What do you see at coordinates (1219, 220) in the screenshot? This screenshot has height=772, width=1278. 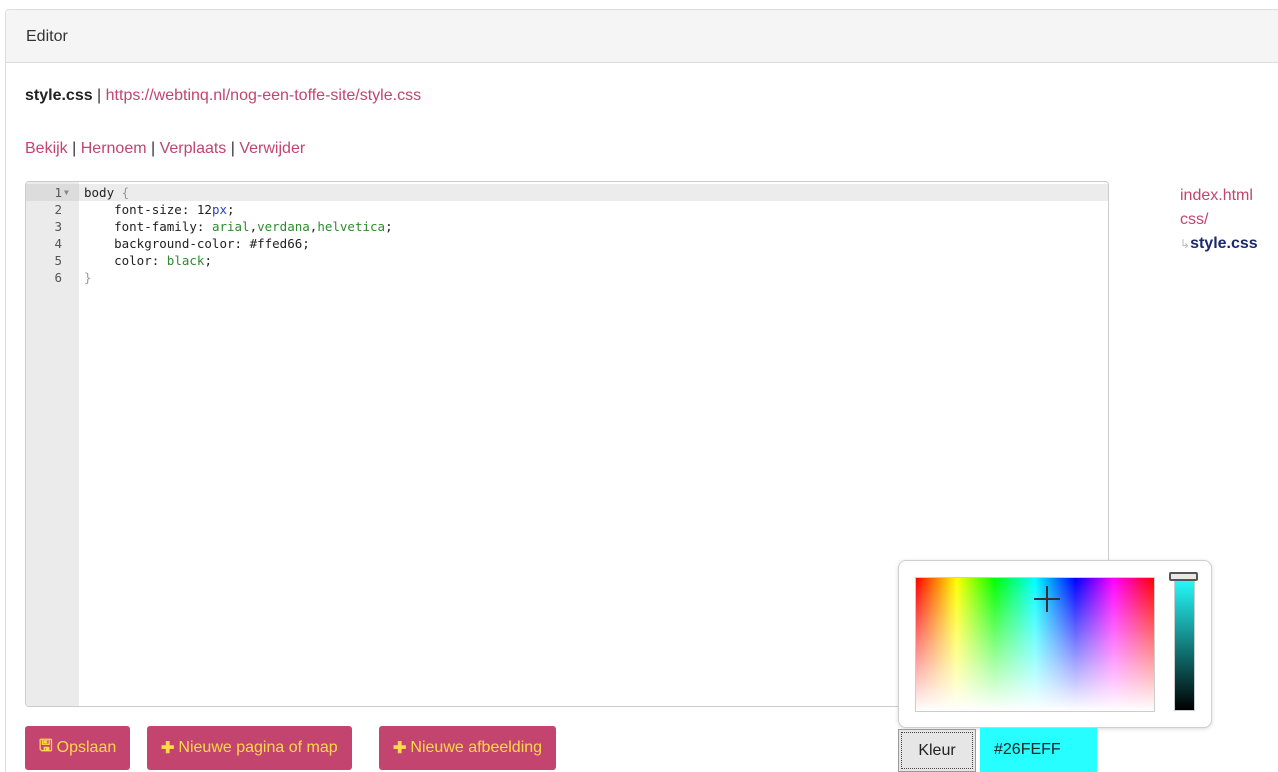 I see `file-tree: index.html css/ ↳style.css` at bounding box center [1219, 220].